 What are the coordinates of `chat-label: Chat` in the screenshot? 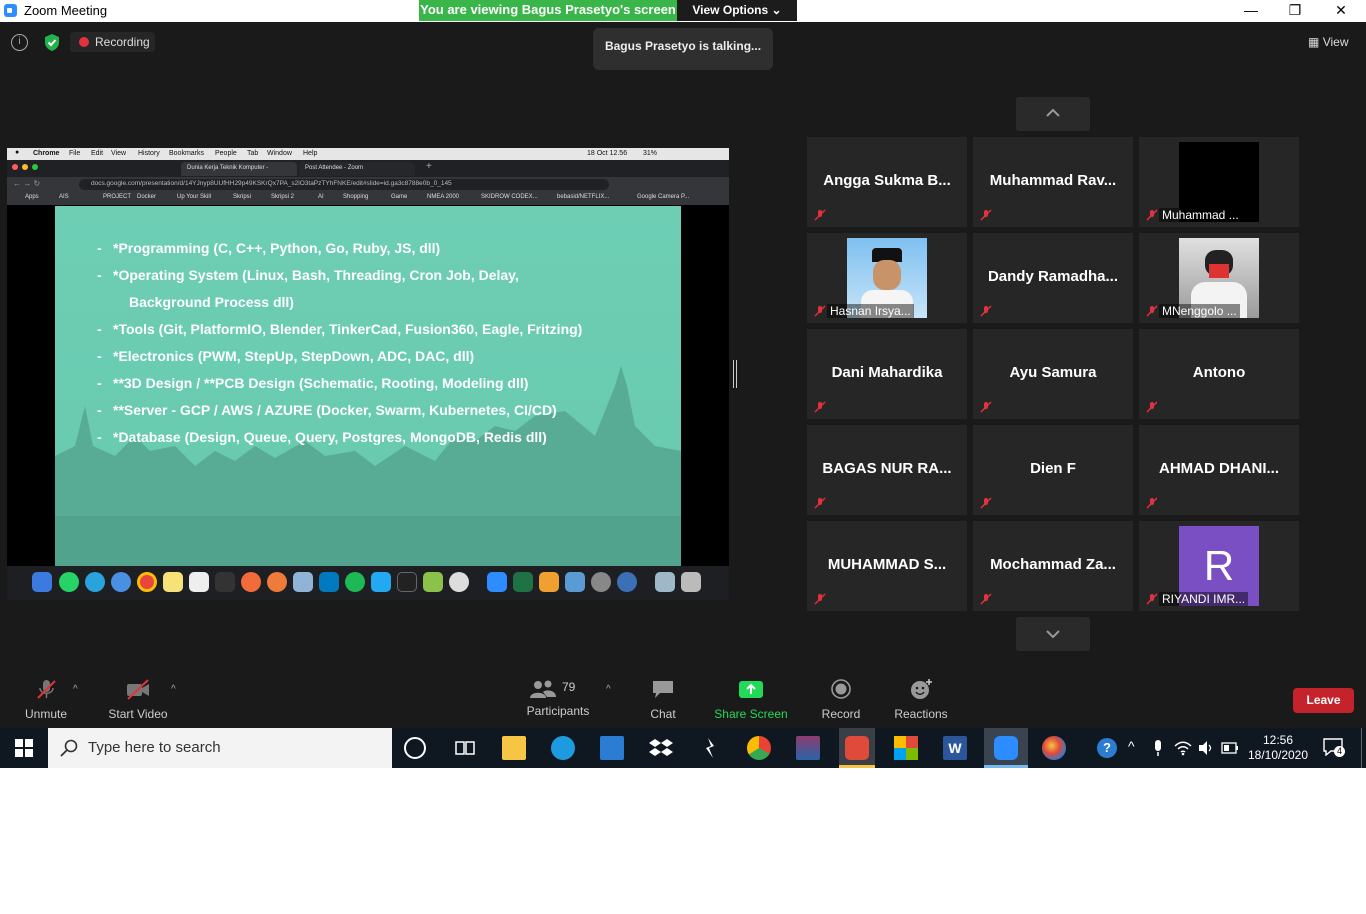 It's located at (663, 714).